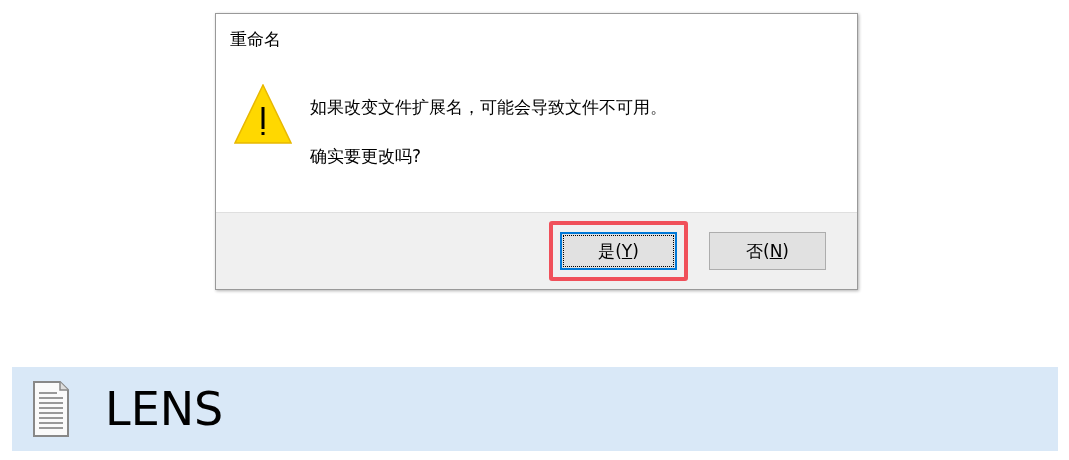 The height and width of the screenshot is (460, 1069). I want to click on dialog-button: 是(Y), so click(618, 251).